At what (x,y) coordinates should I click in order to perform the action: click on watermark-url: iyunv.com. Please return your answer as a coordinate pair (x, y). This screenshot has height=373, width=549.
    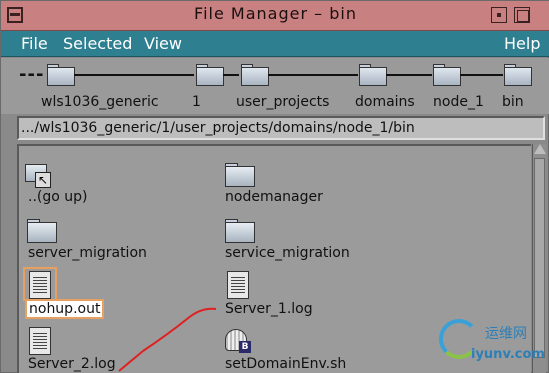
    Looking at the image, I should click on (508, 354).